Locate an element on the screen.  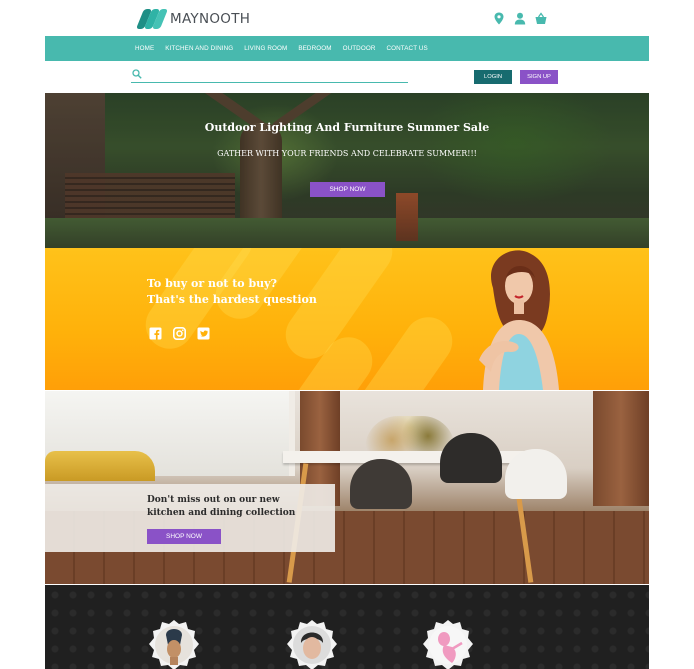
basket-icon is located at coordinates (541, 18).